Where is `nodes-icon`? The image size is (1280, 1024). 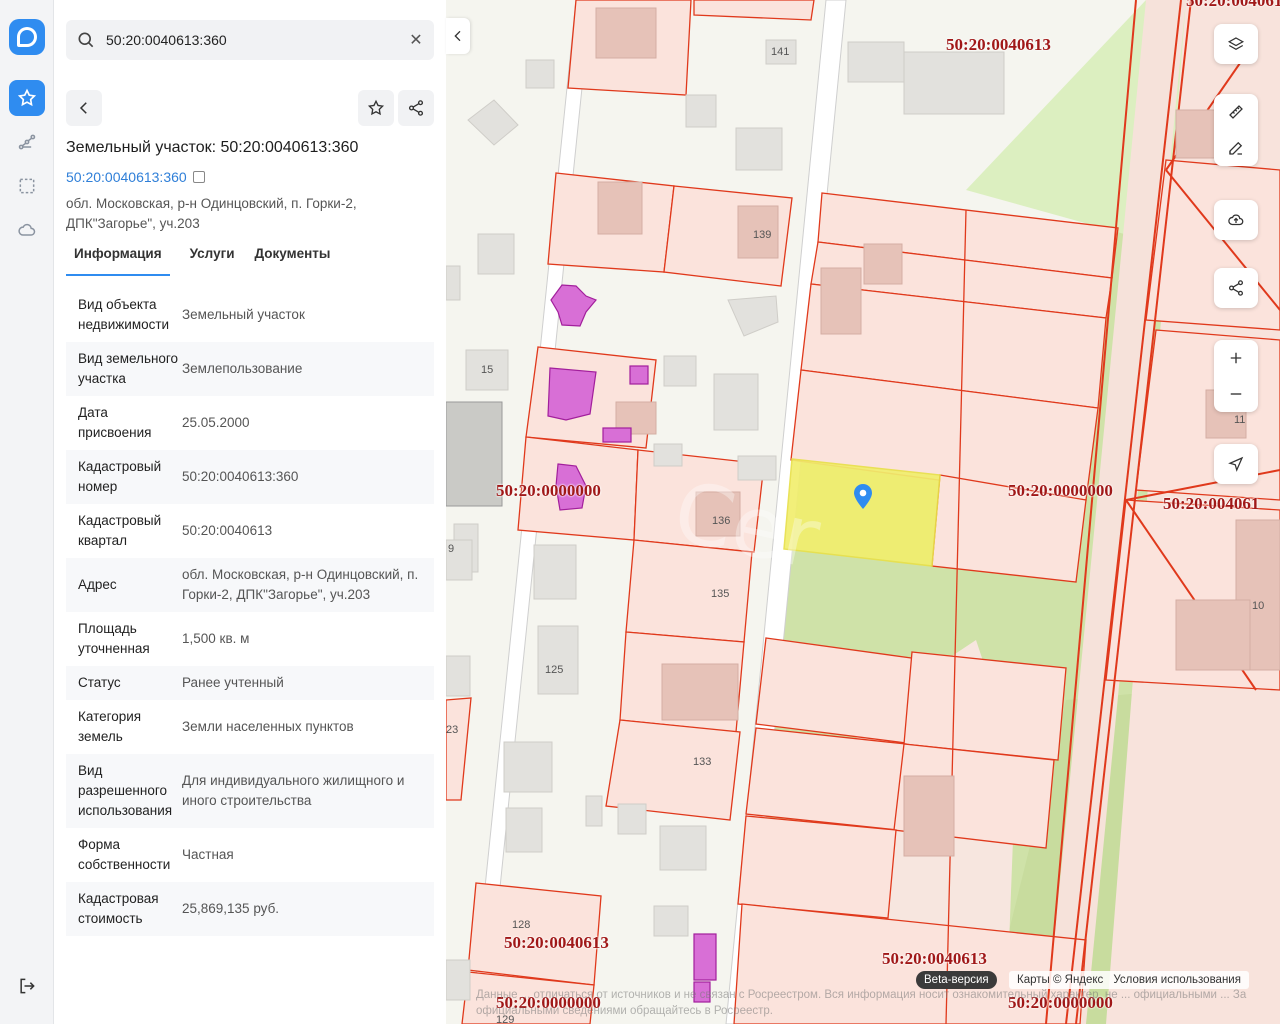 nodes-icon is located at coordinates (27, 142).